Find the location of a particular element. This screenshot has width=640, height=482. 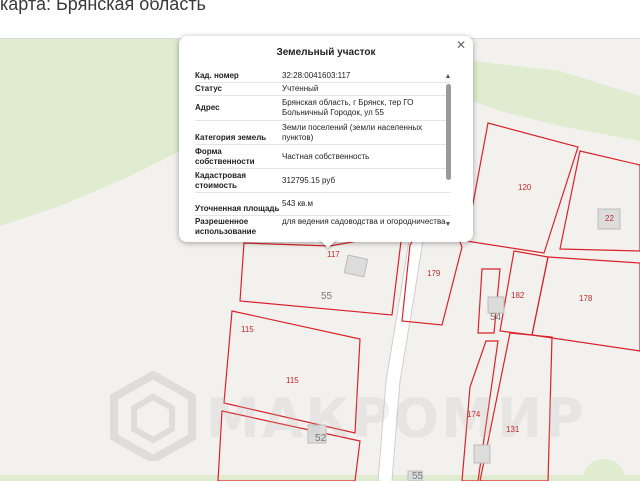

green-area-top-right is located at coordinates (556, 101).